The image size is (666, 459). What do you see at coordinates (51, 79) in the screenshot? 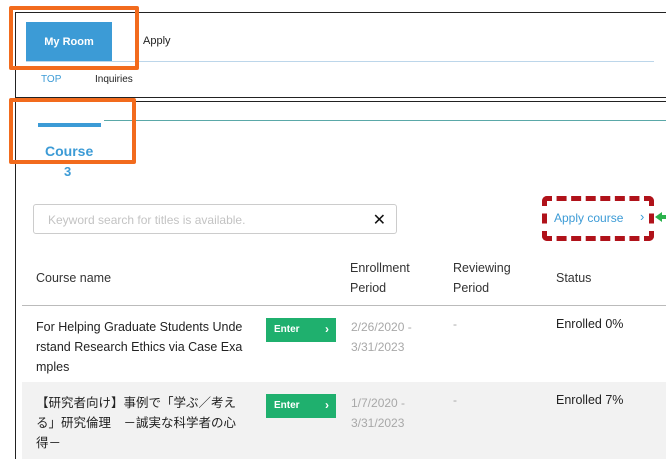
I see `subtab-top: TOP` at bounding box center [51, 79].